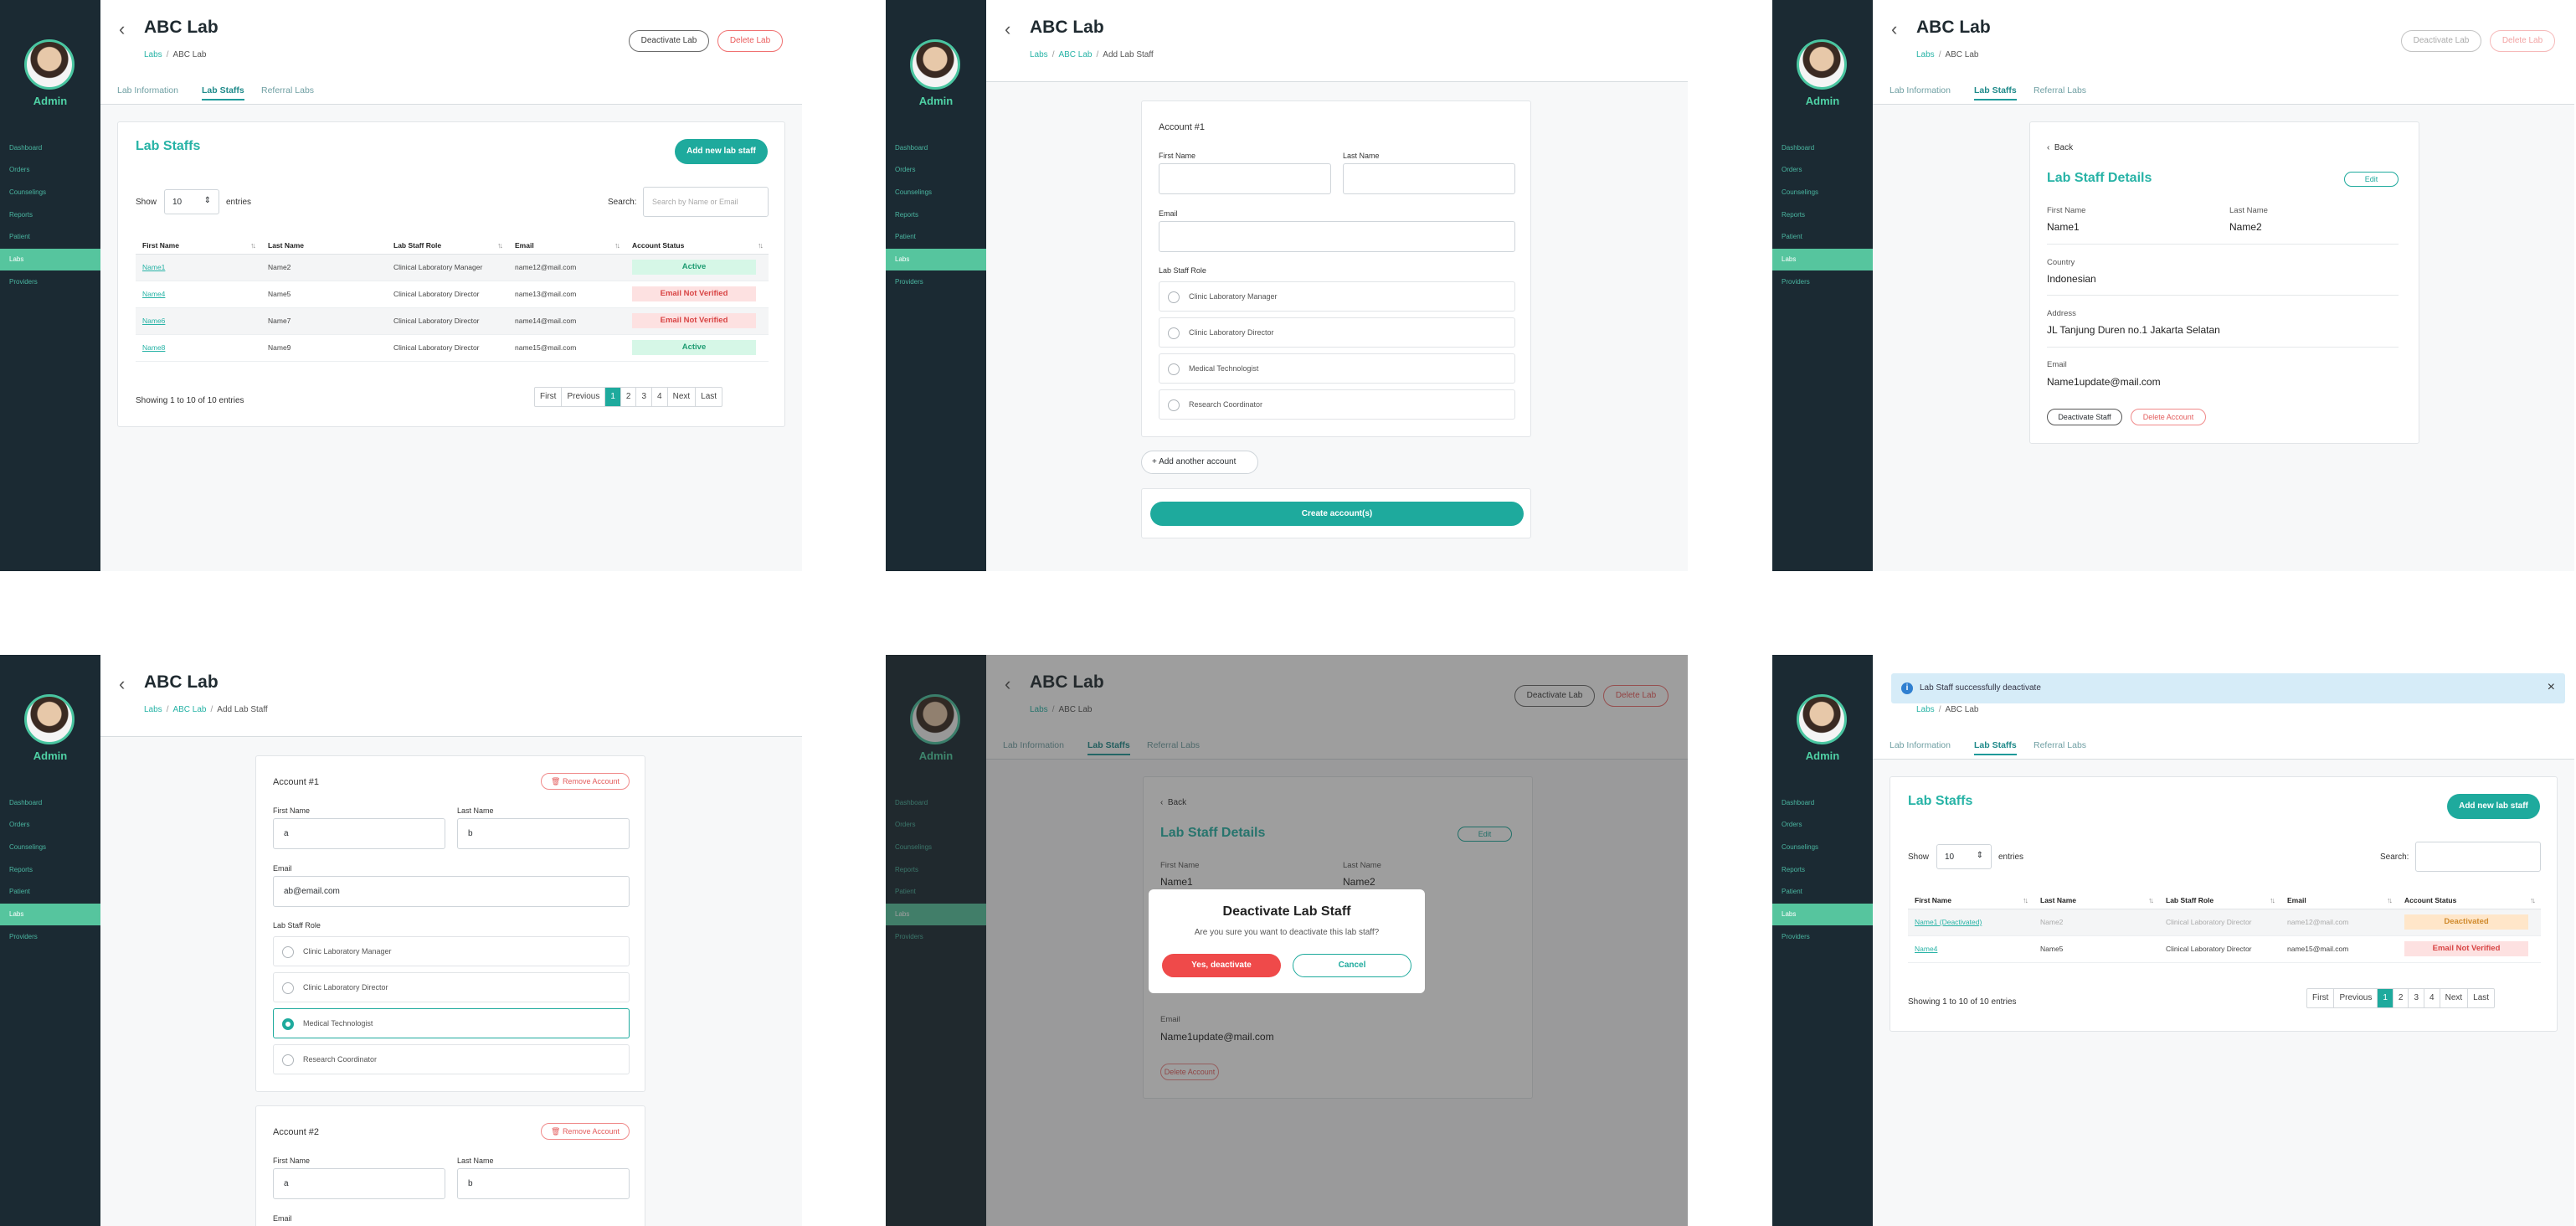 The width and height of the screenshot is (2576, 1226). What do you see at coordinates (2481, 998) in the screenshot?
I see `page-last: Last` at bounding box center [2481, 998].